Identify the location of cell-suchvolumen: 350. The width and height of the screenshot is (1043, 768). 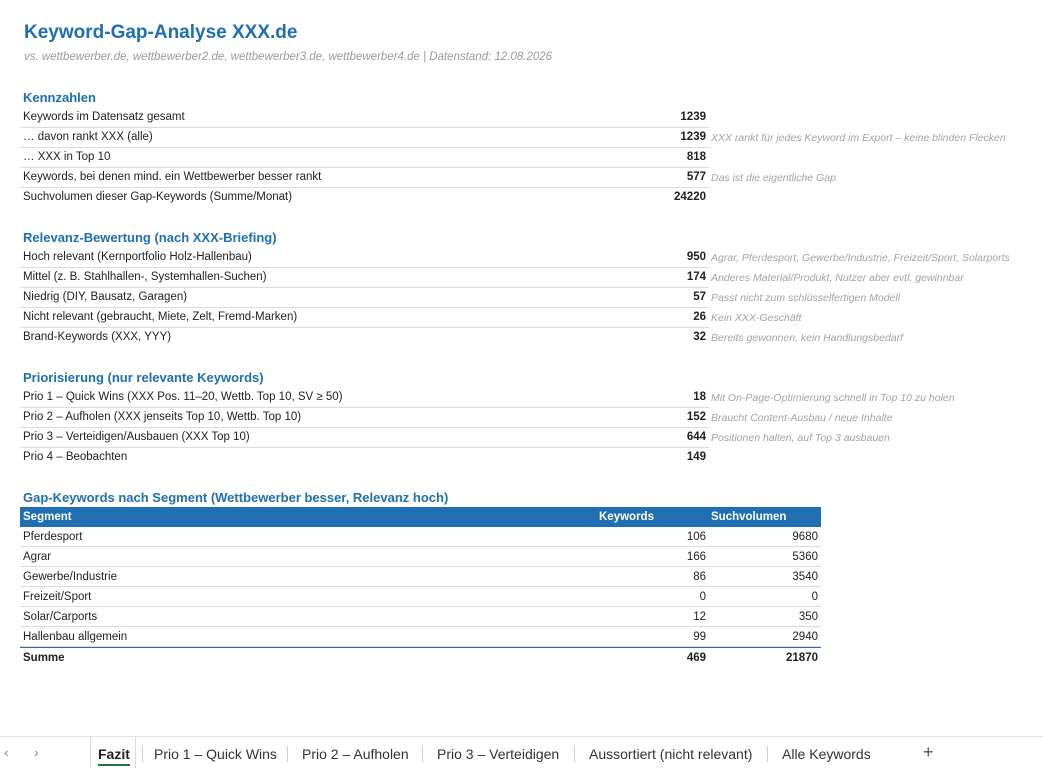
(808, 617).